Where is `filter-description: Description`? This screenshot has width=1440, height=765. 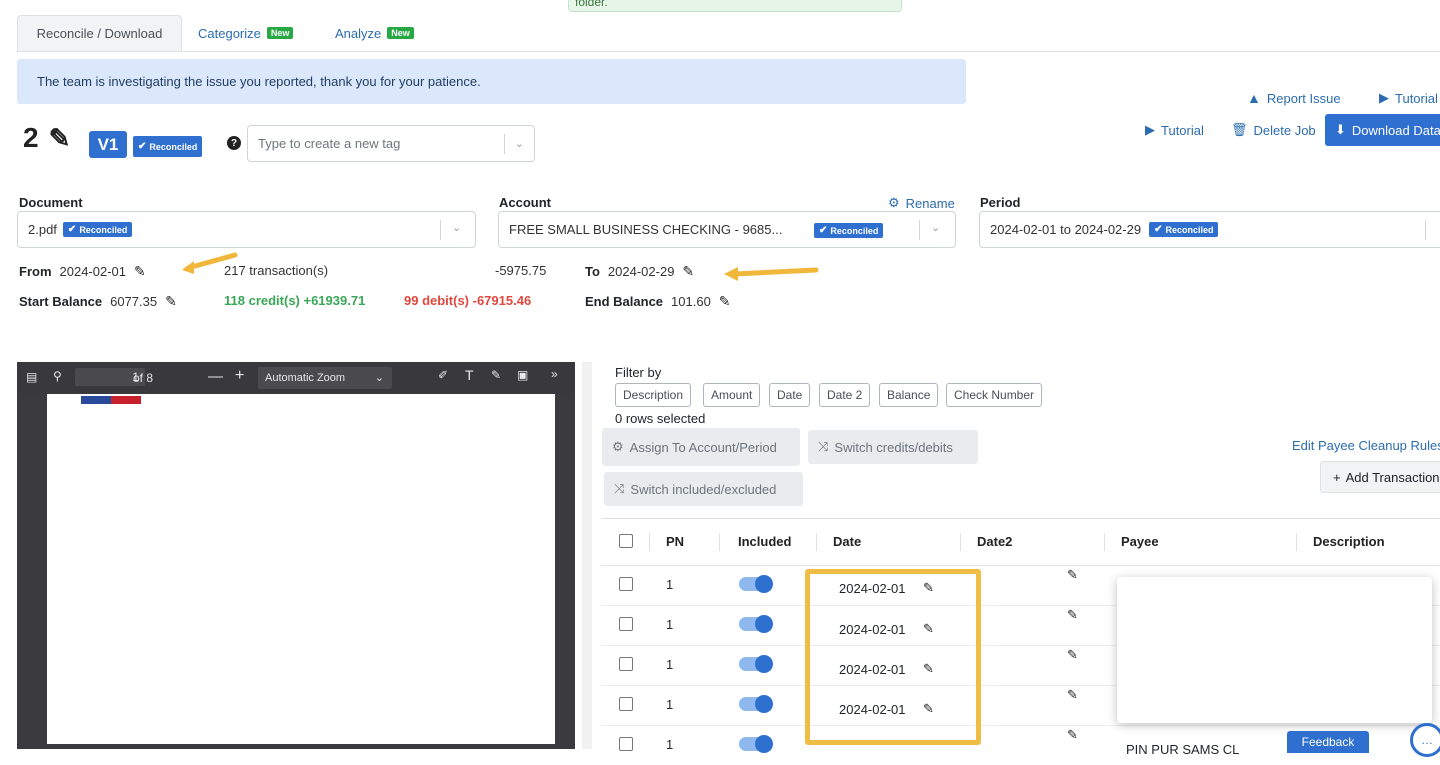 filter-description: Description is located at coordinates (653, 395).